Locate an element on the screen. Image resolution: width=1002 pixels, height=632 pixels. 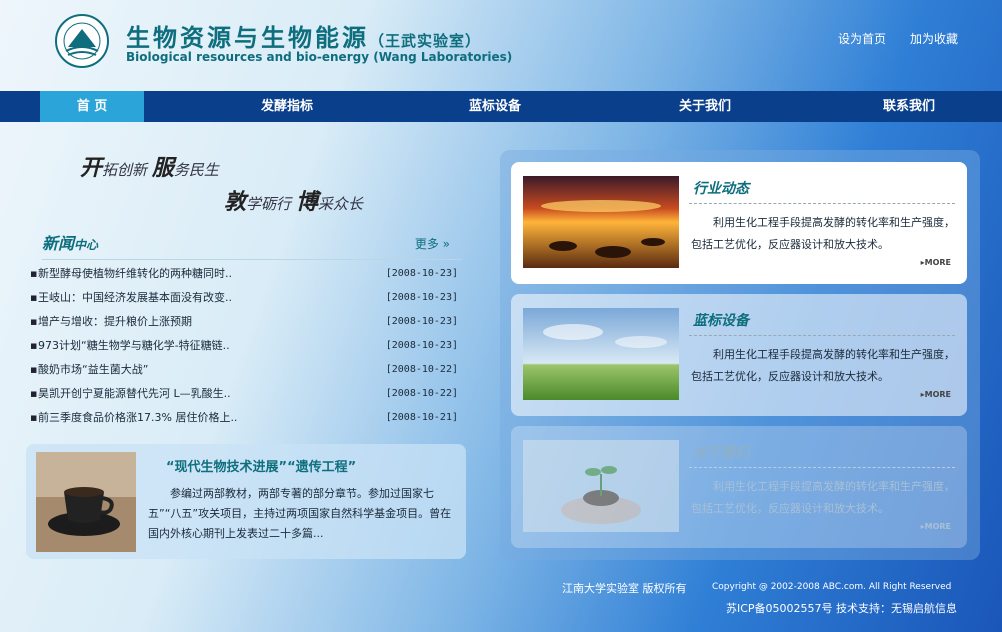
slogan-text: 拓创新 is located at coordinates (125, 170).